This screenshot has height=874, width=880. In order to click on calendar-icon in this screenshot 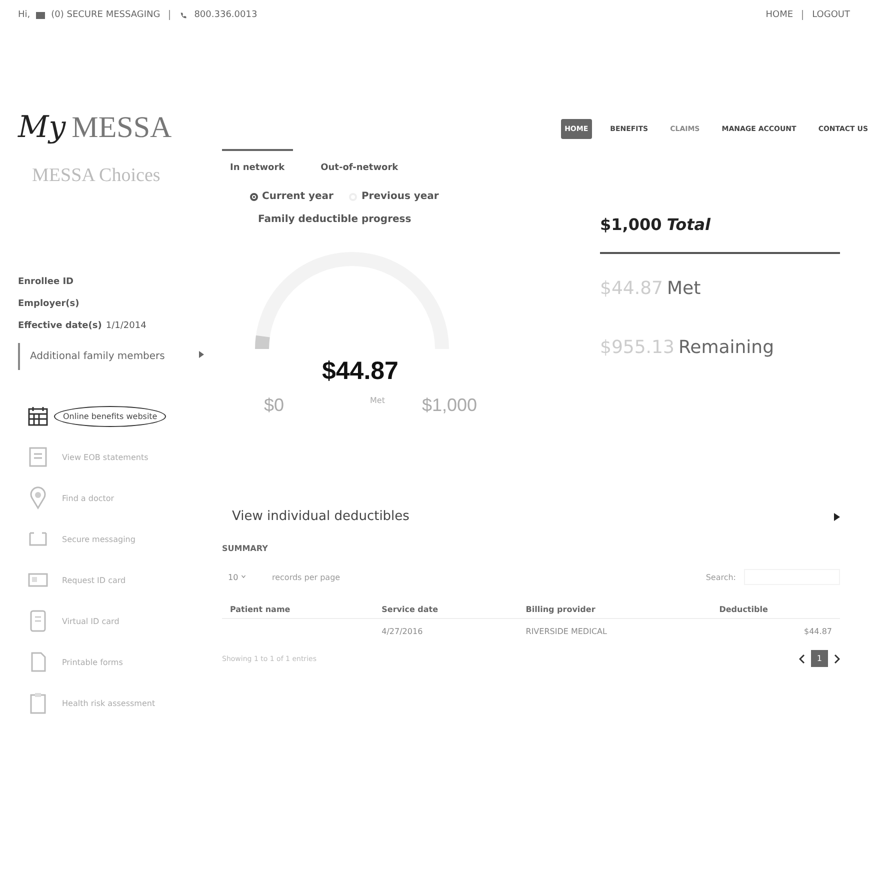, I will do `click(38, 416)`.